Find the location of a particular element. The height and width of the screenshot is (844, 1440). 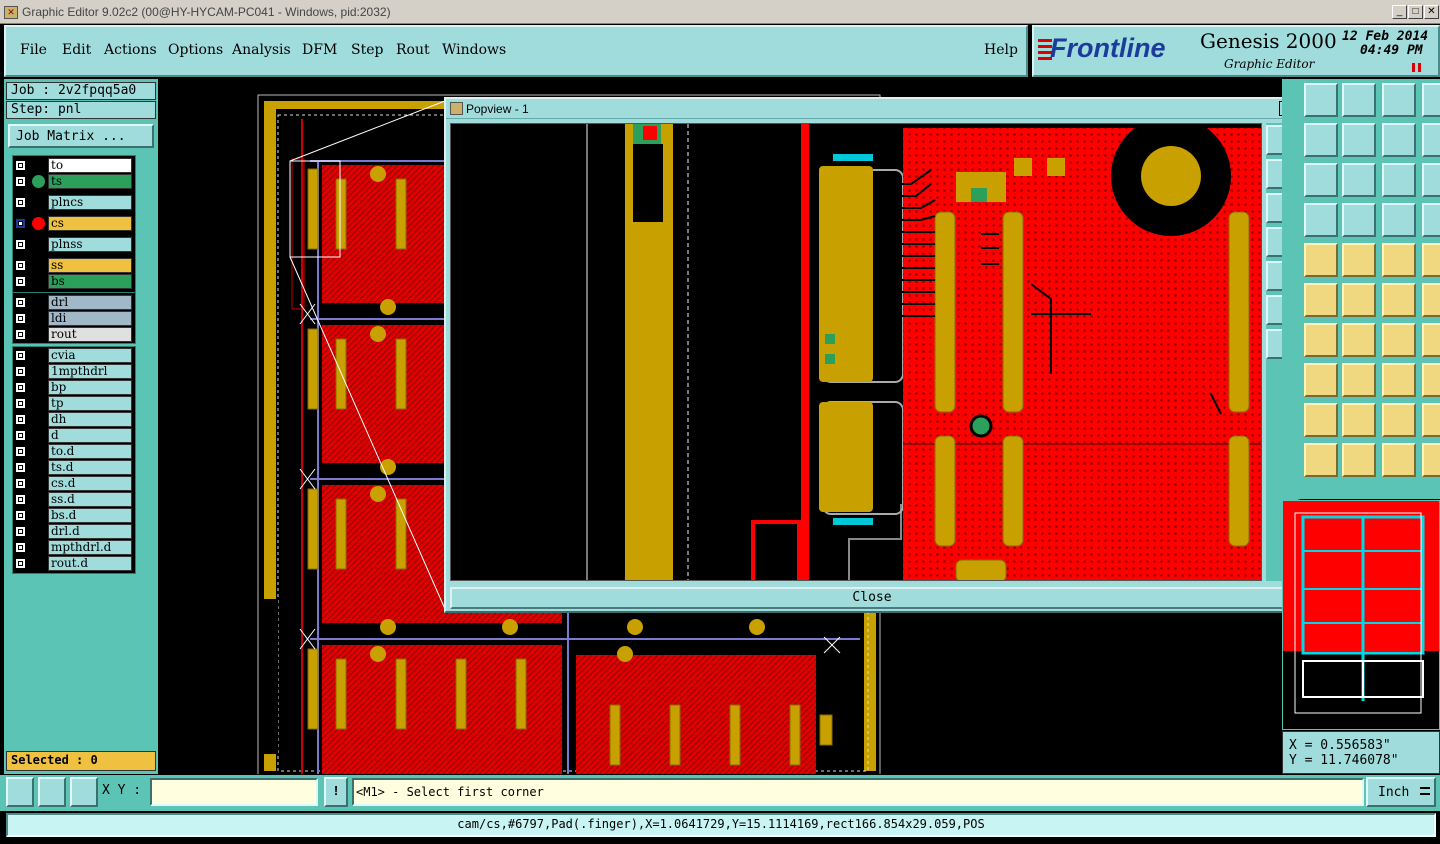

overview-minimap is located at coordinates (1361, 615).